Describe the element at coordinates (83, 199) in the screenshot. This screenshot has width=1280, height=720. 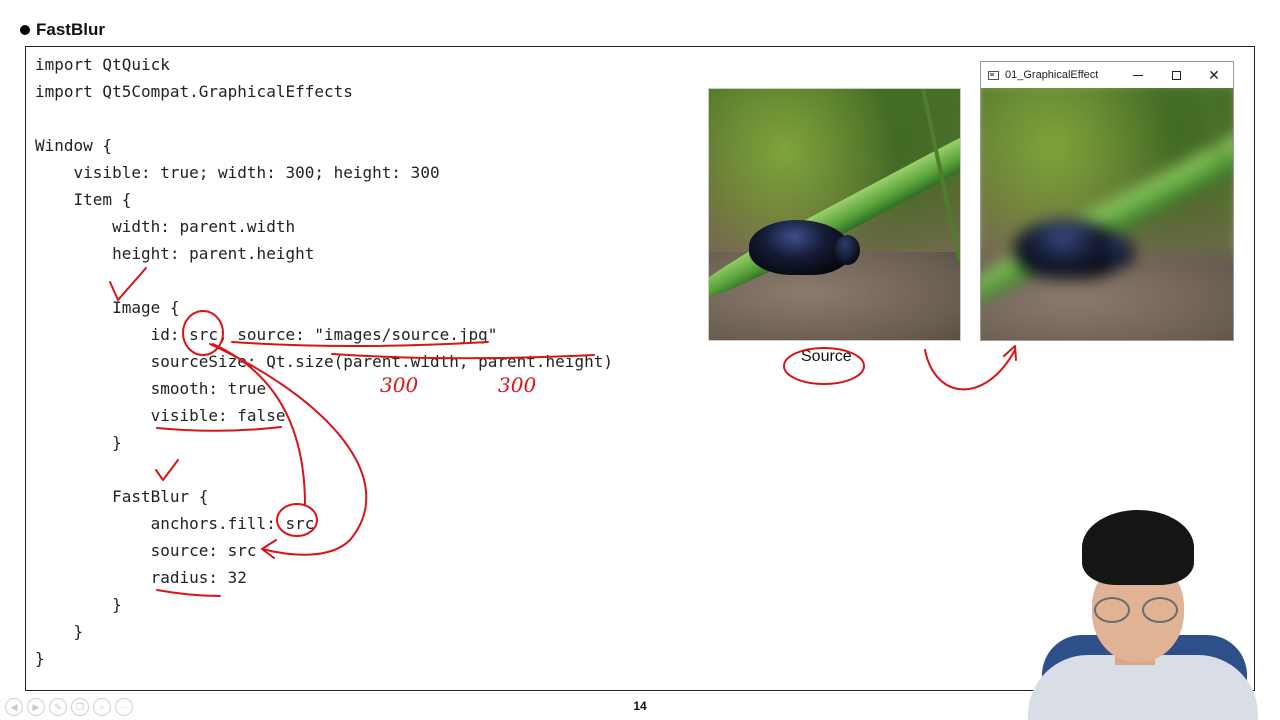
I see `code-line: Item {` at that location.